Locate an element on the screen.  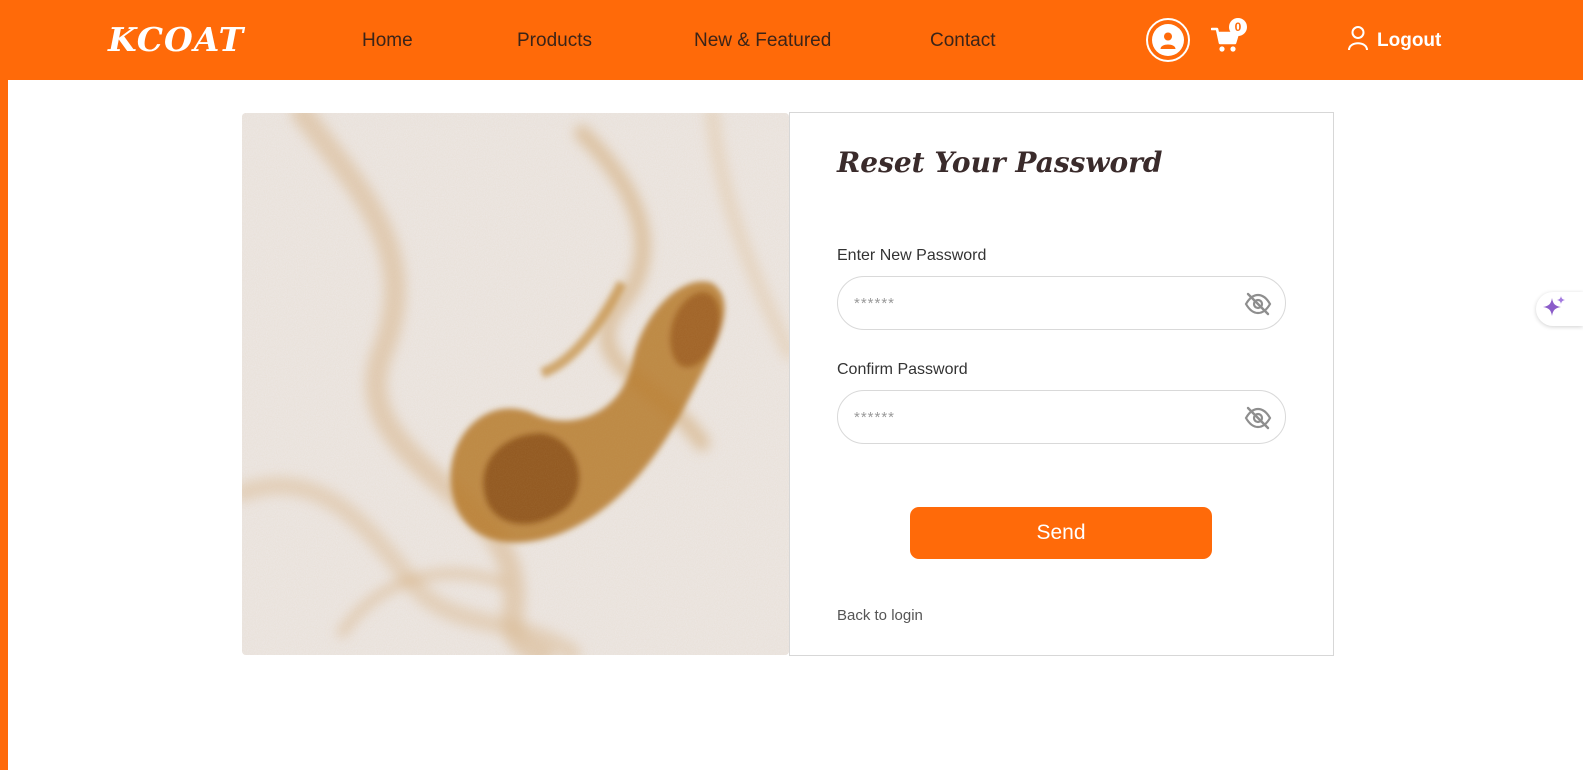
sparkle-icon is located at coordinates (1554, 309).